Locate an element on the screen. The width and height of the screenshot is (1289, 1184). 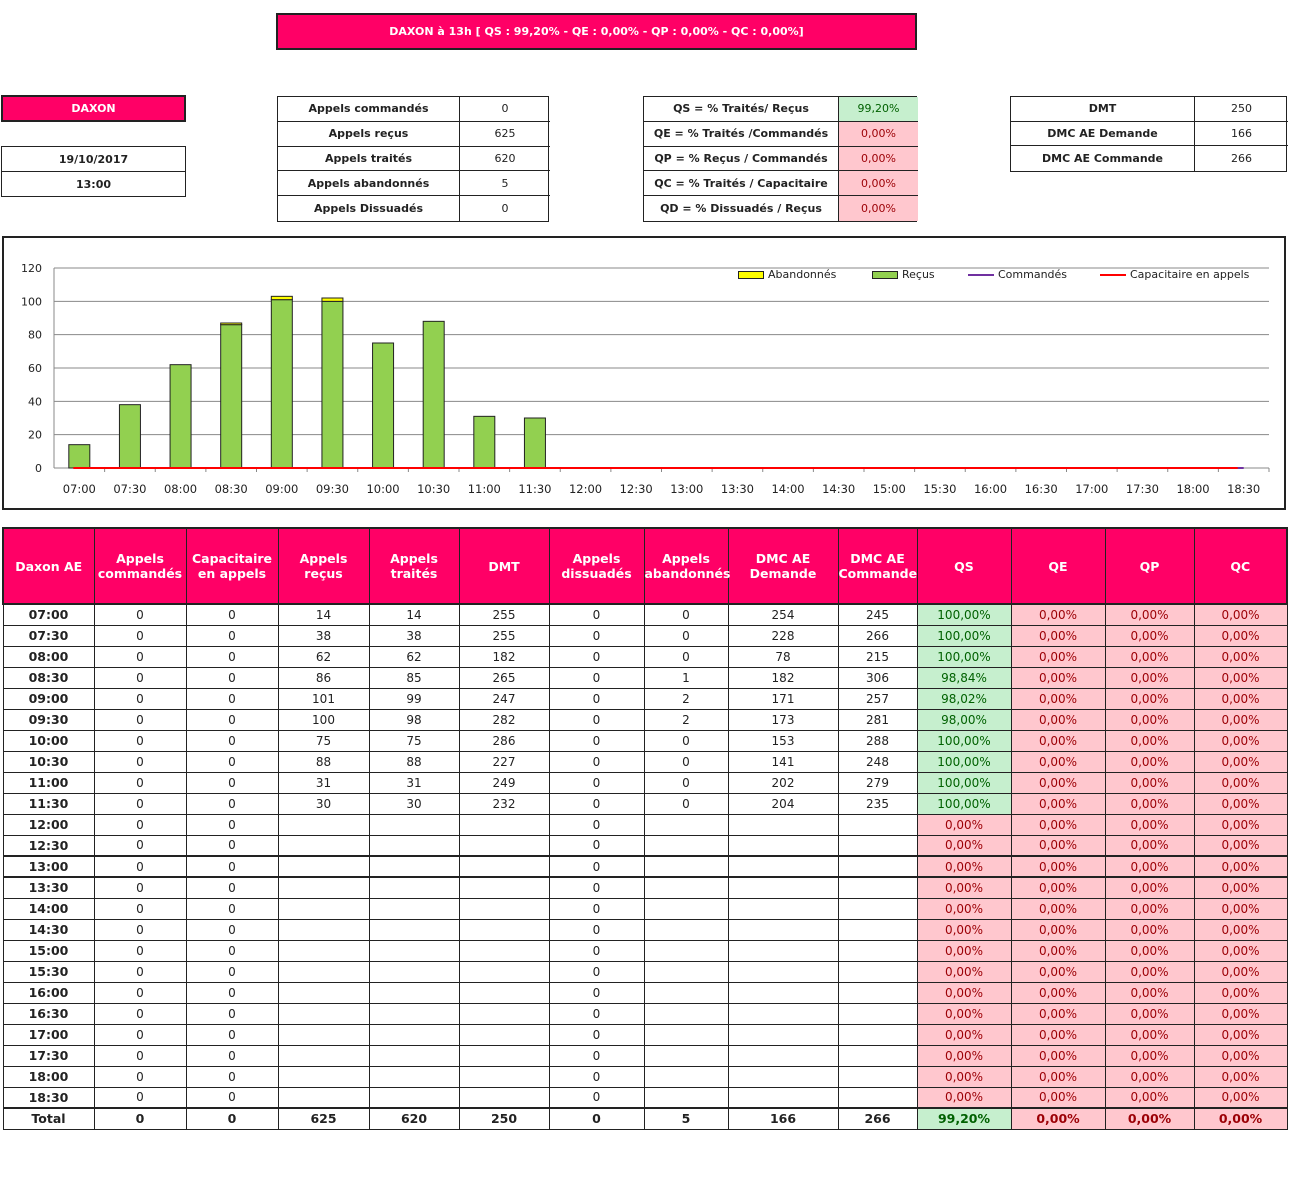
report-hour: 13:00 is located at coordinates (93, 184).